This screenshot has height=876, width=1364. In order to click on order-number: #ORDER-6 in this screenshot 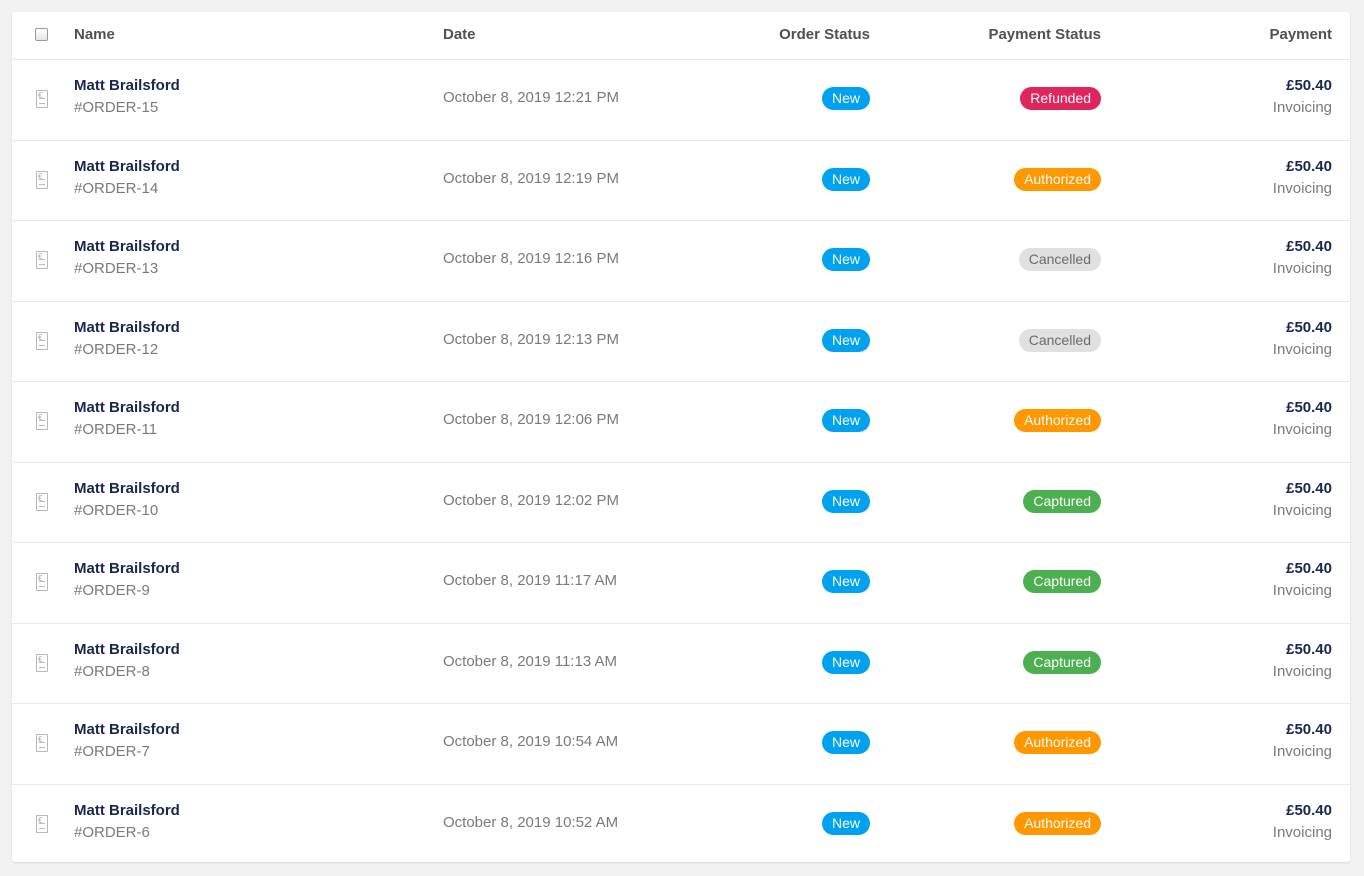, I will do `click(112, 832)`.